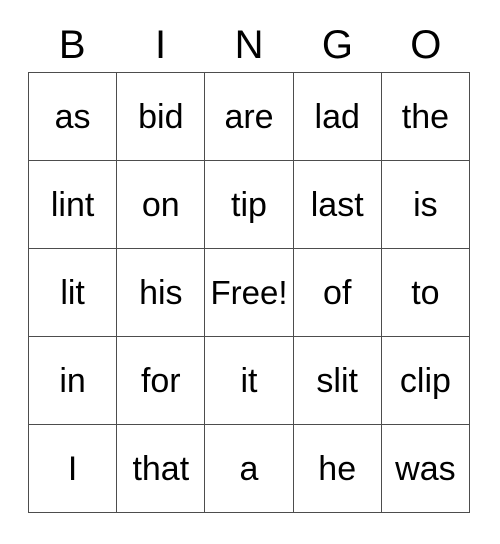  I want to click on bingo-cell-label: lit, so click(72, 292).